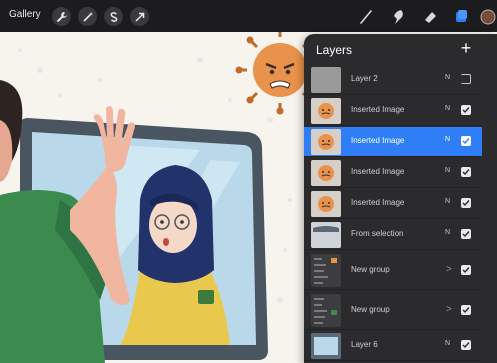  I want to click on magic-wand-icon, so click(87, 16).